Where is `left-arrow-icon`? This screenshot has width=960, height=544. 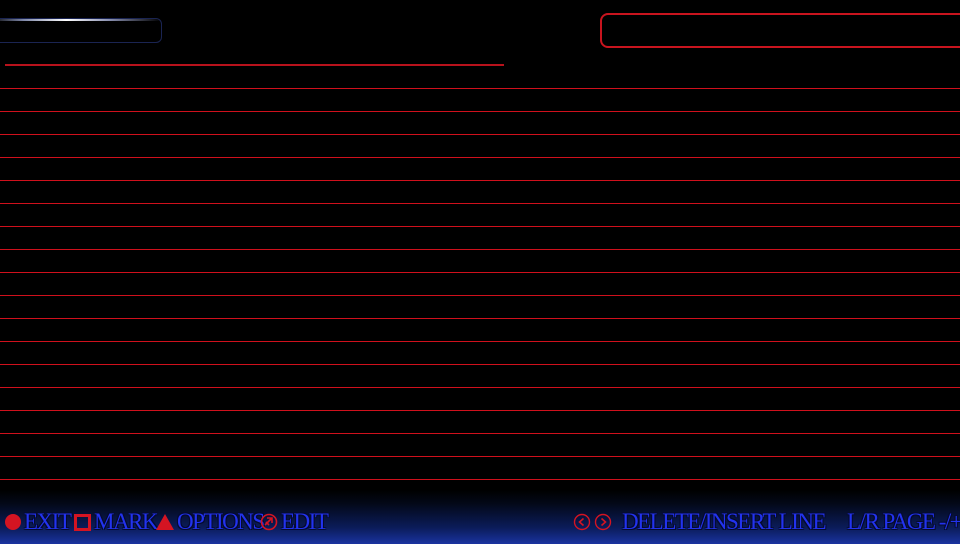 left-arrow-icon is located at coordinates (582, 522).